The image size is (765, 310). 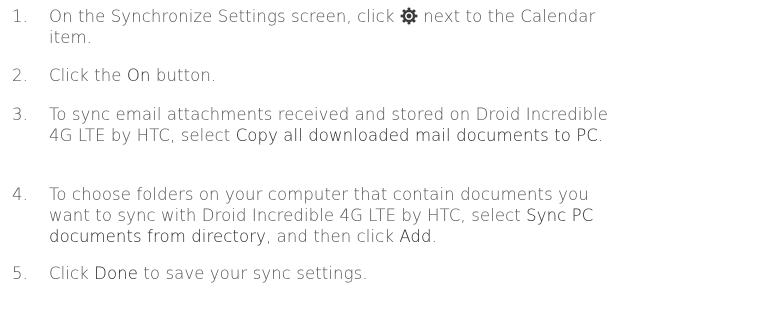 I want to click on gear-icon, so click(x=409, y=16).